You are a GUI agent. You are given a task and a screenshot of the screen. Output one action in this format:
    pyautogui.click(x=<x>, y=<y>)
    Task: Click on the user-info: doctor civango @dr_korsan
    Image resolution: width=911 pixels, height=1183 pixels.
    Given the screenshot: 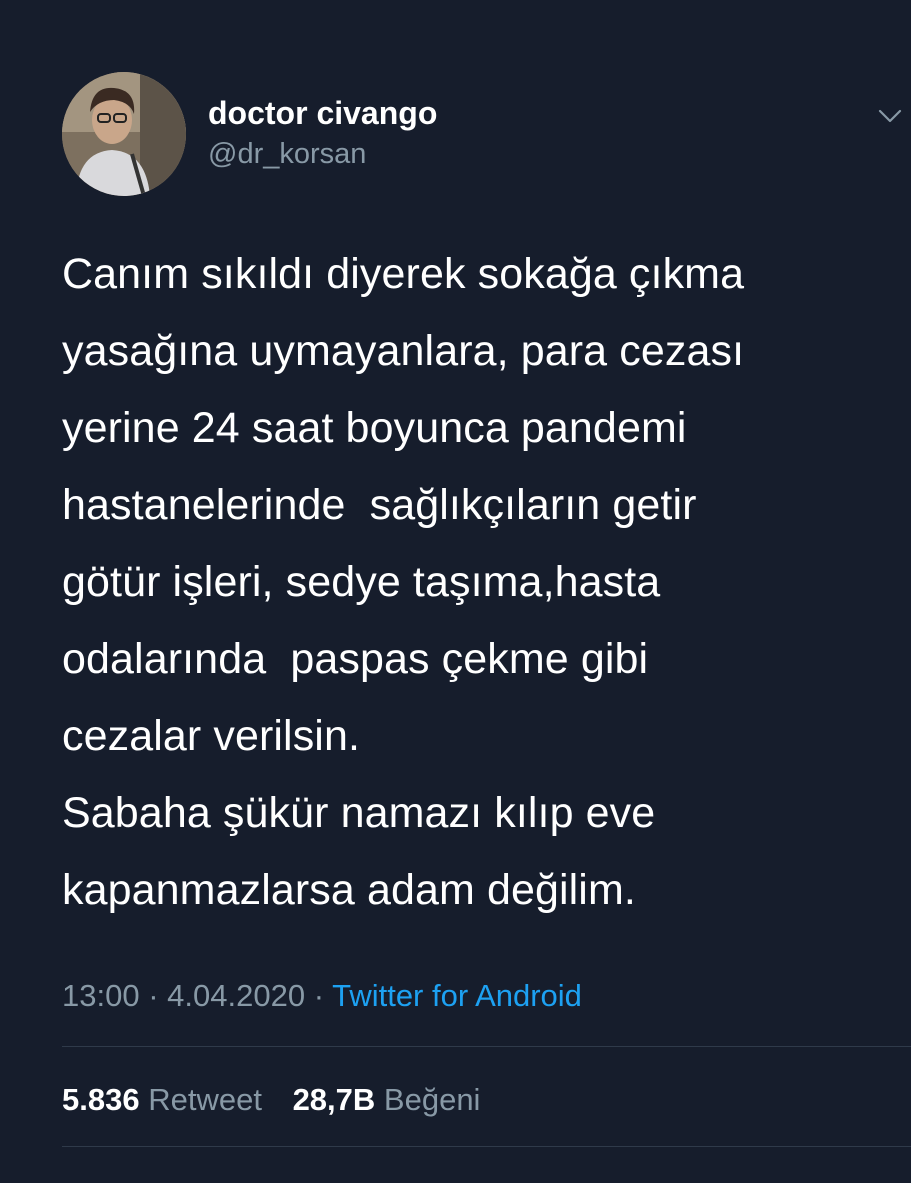 What is the action you would take?
    pyautogui.click(x=322, y=133)
    